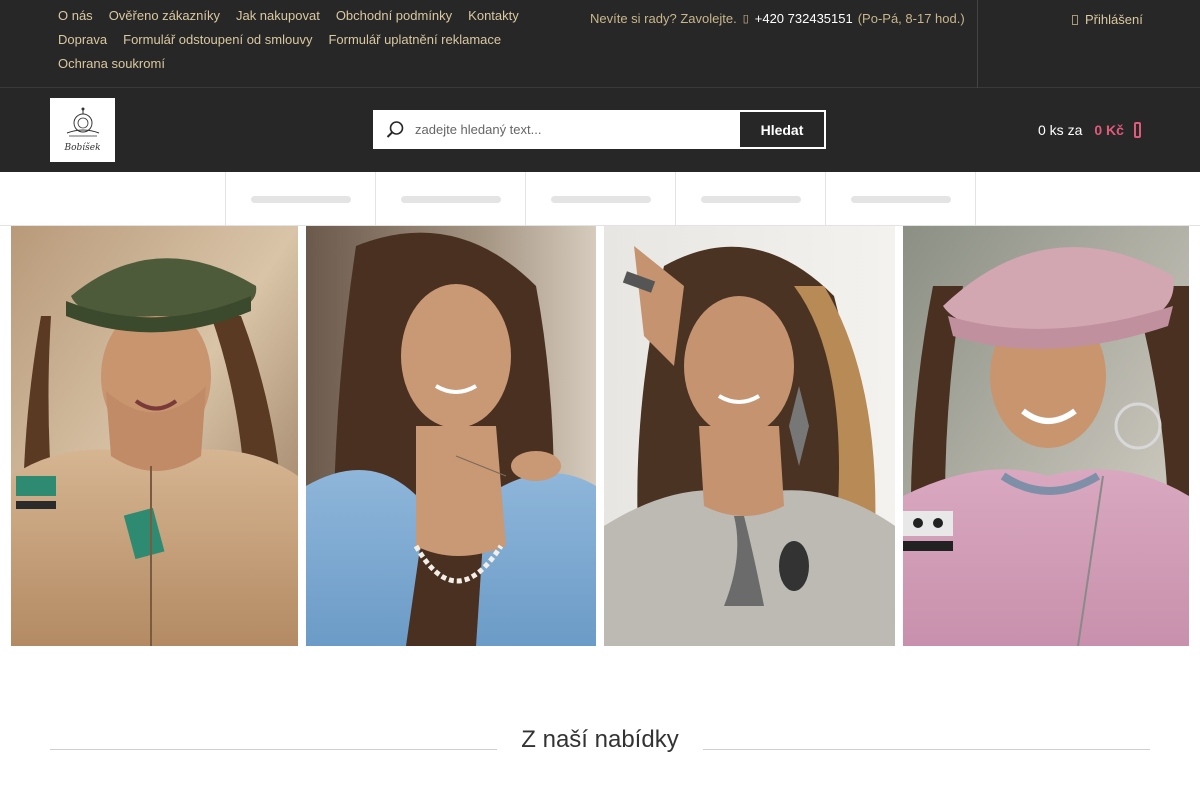 This screenshot has width=1200, height=800. I want to click on logo-emblem-icon, so click(82, 122).